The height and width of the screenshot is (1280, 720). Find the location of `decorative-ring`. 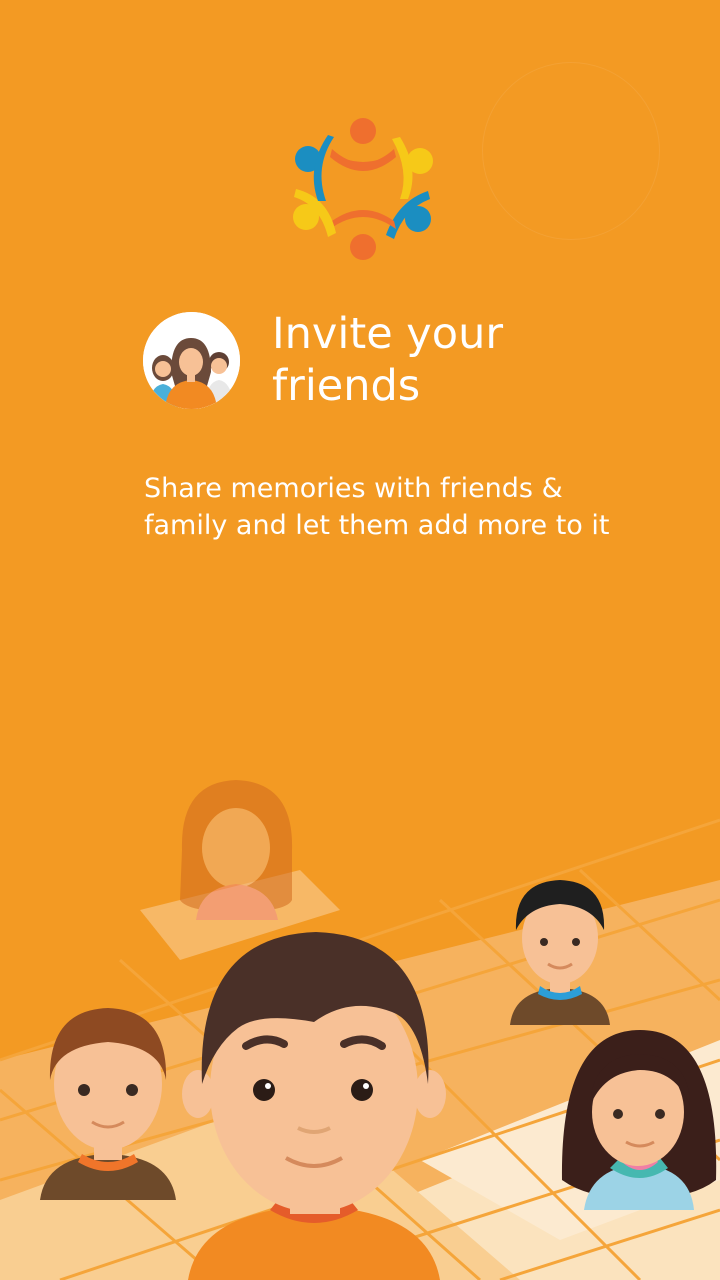

decorative-ring is located at coordinates (571, 151).